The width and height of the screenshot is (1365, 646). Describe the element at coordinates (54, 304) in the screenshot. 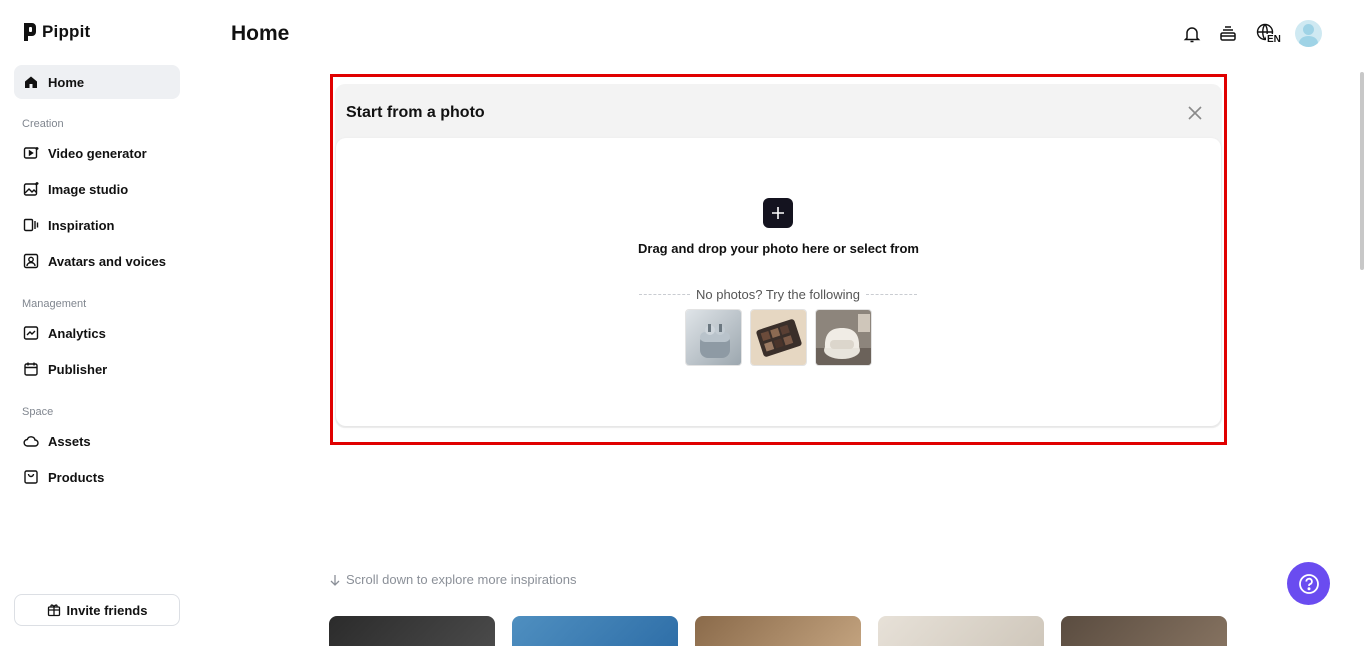

I see `section-label-management: Management` at that location.